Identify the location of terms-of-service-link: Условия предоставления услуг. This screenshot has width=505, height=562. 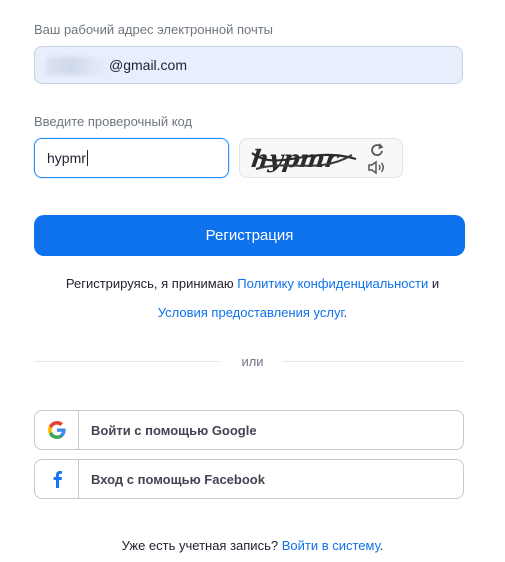
(251, 312).